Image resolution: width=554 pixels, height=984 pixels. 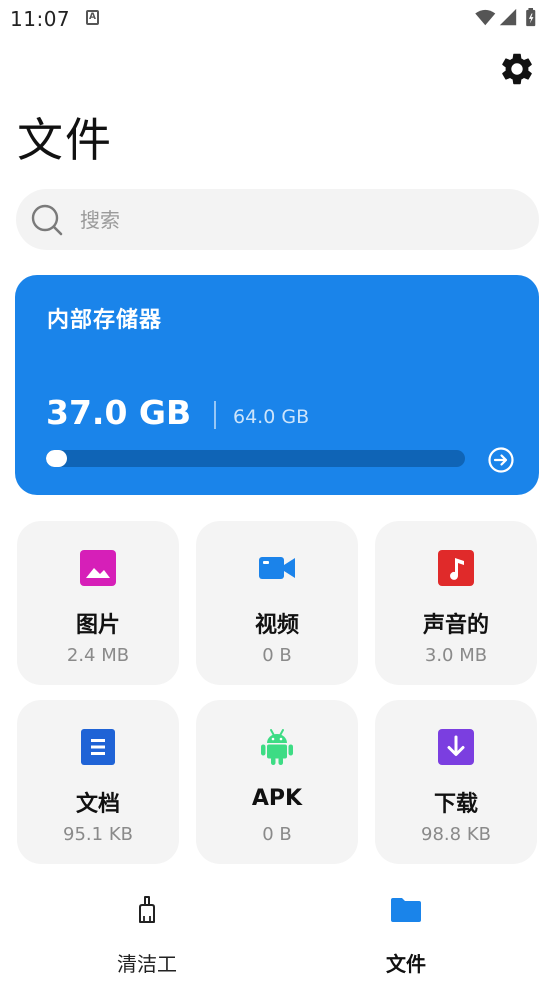 I want to click on folder-icon, so click(x=406, y=910).